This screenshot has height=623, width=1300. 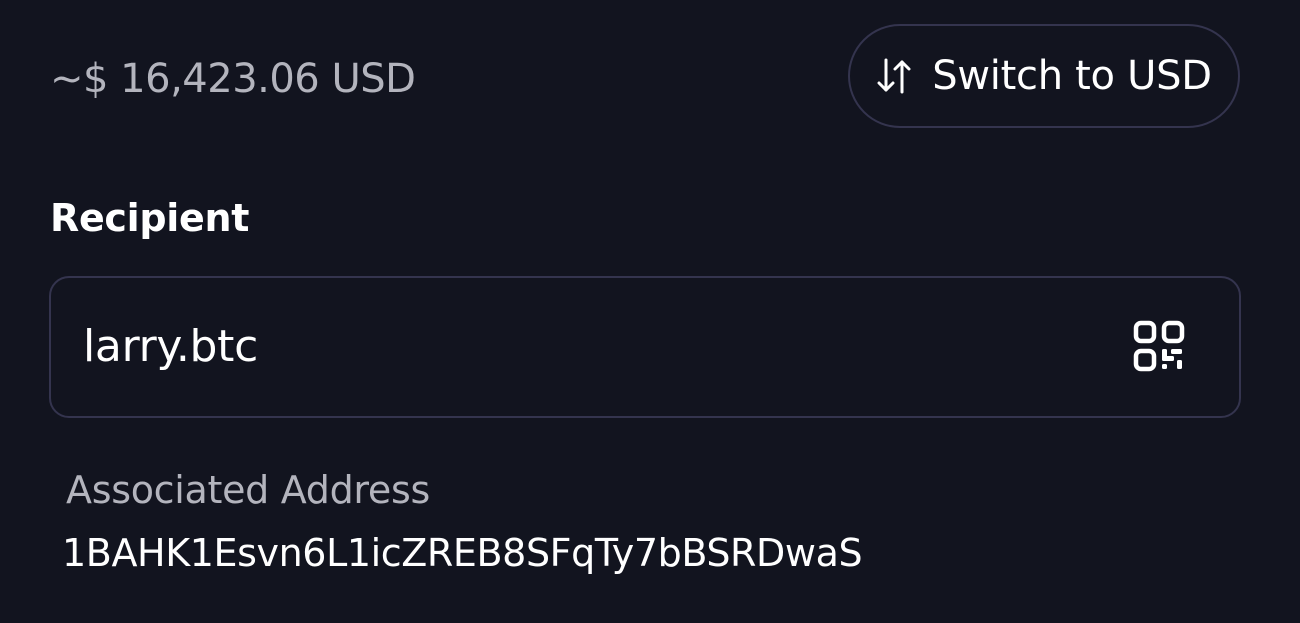 What do you see at coordinates (894, 76) in the screenshot?
I see `swap-vertical-icon` at bounding box center [894, 76].